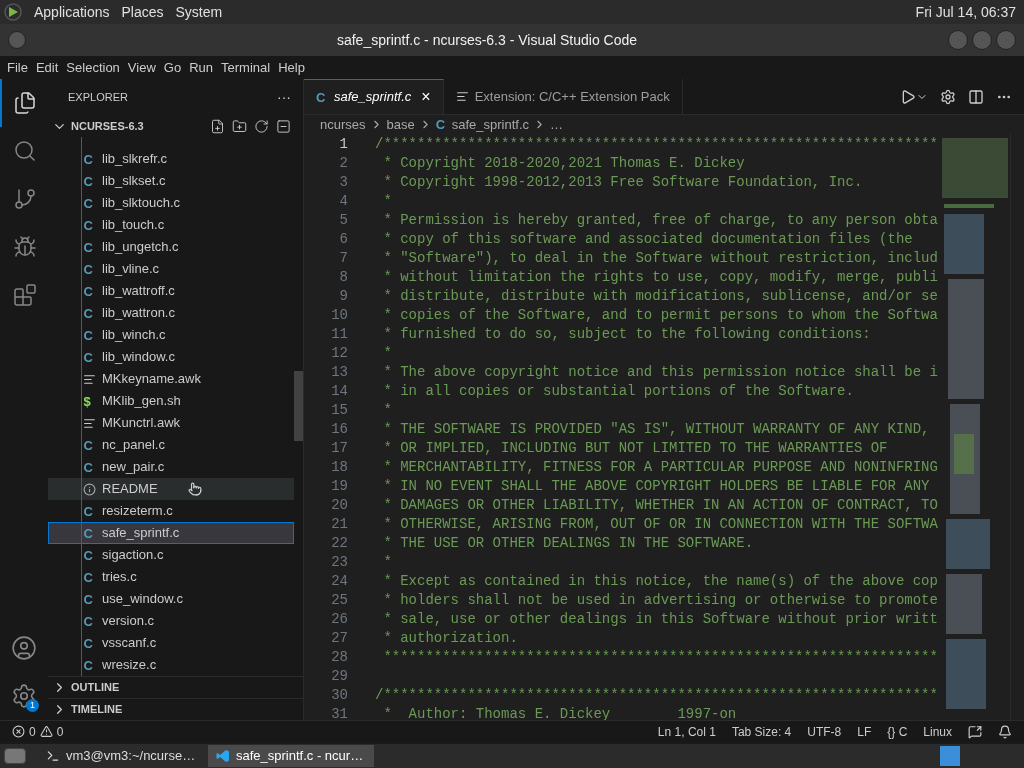 The width and height of the screenshot is (1024, 768). What do you see at coordinates (686, 731) in the screenshot?
I see `status-item: Ln 1, Col 1` at bounding box center [686, 731].